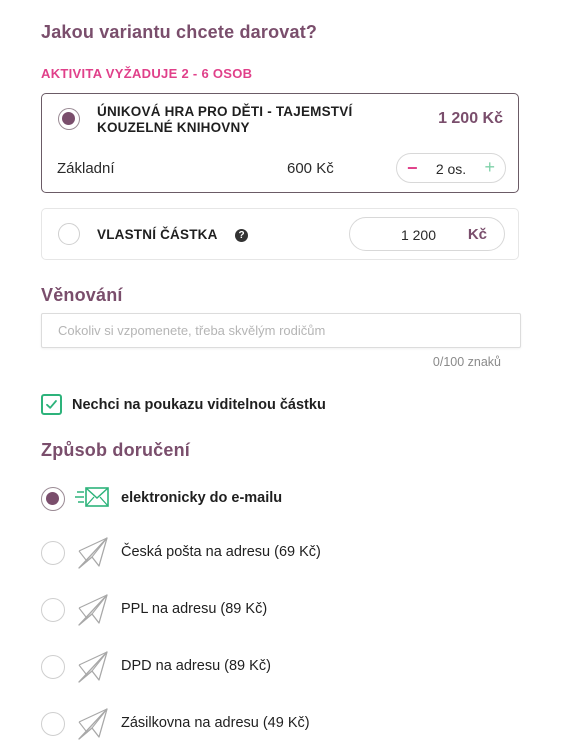  What do you see at coordinates (93, 499) in the screenshot?
I see `email-send-icon` at bounding box center [93, 499].